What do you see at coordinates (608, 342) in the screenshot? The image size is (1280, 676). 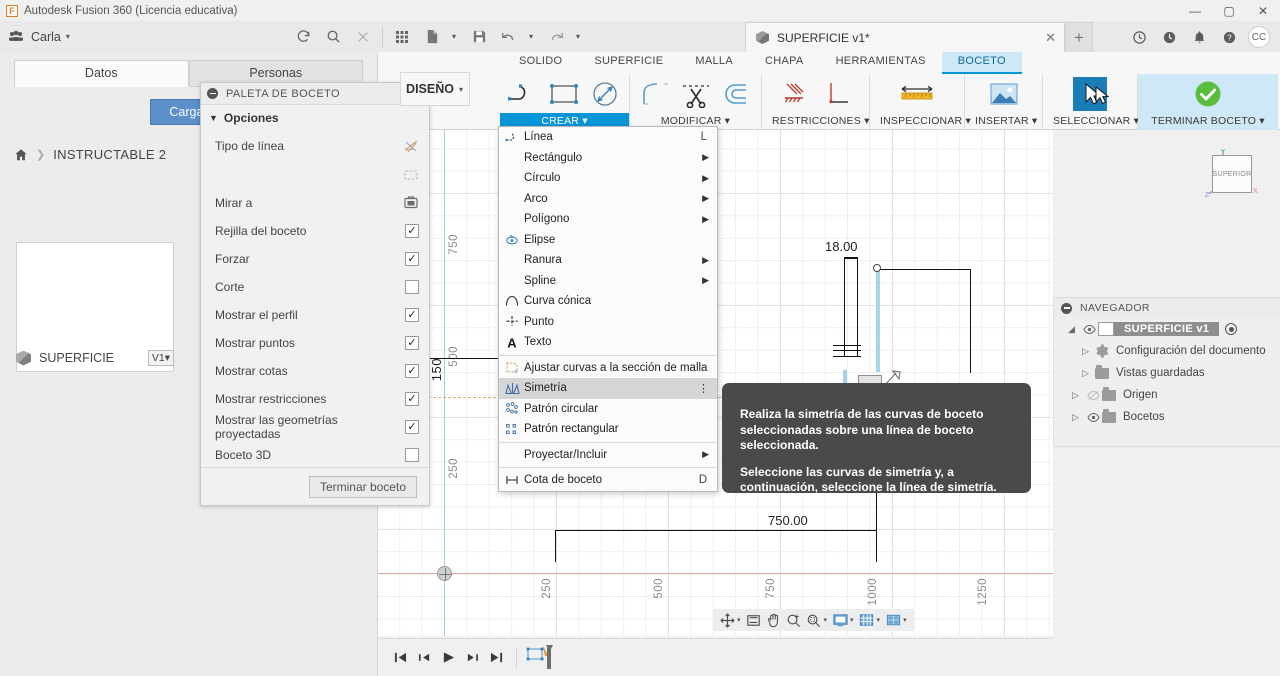 I see `menu-item-texto: A Texto` at bounding box center [608, 342].